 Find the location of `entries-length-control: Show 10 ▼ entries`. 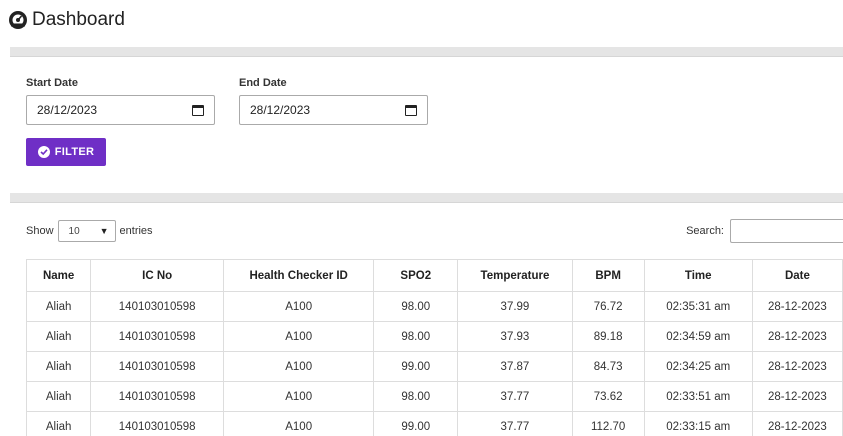

entries-length-control: Show 10 ▼ entries is located at coordinates (89, 231).